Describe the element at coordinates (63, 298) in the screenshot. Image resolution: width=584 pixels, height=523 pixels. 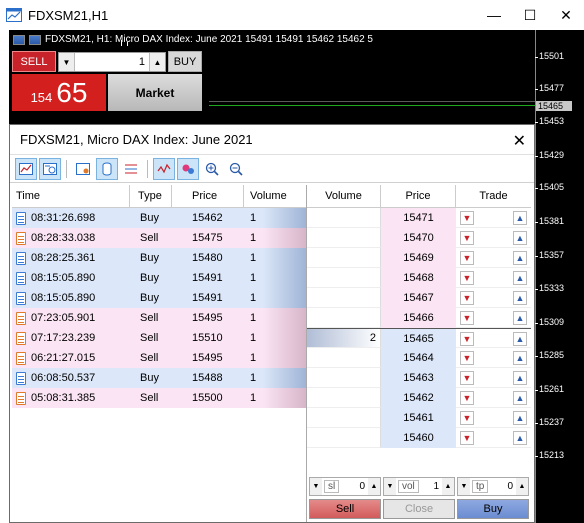
I see `trade-time: 08:15:05.890` at that location.